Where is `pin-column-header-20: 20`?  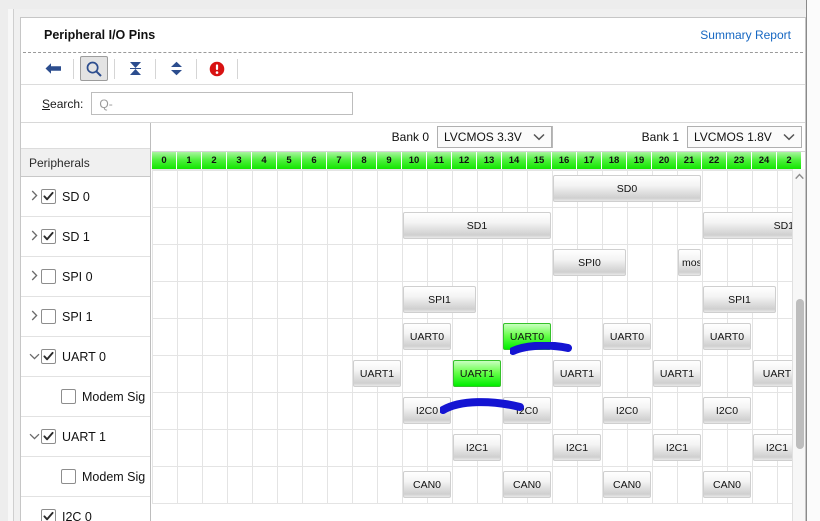 pin-column-header-20: 20 is located at coordinates (664, 160).